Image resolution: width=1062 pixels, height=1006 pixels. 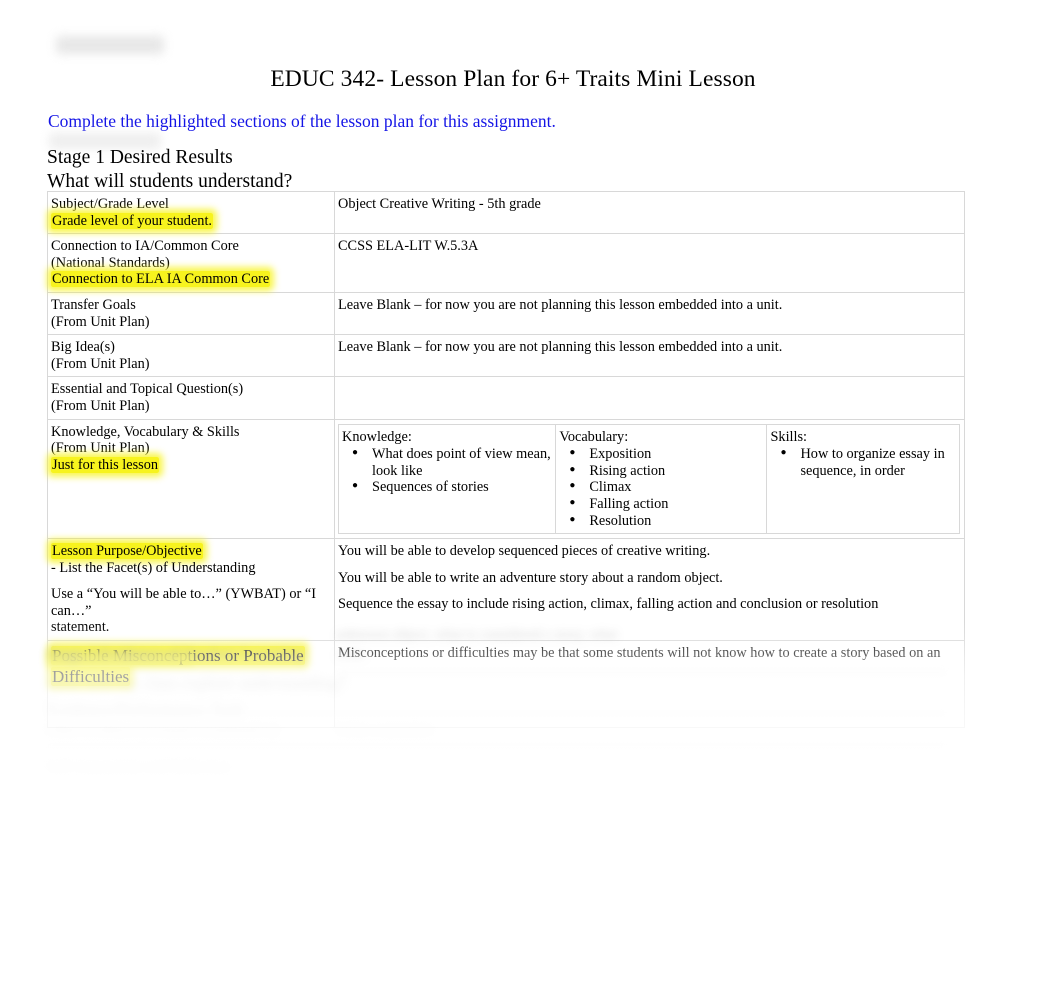 What do you see at coordinates (594, 436) in the screenshot?
I see `vocabulary-heading: Vocabulary:` at bounding box center [594, 436].